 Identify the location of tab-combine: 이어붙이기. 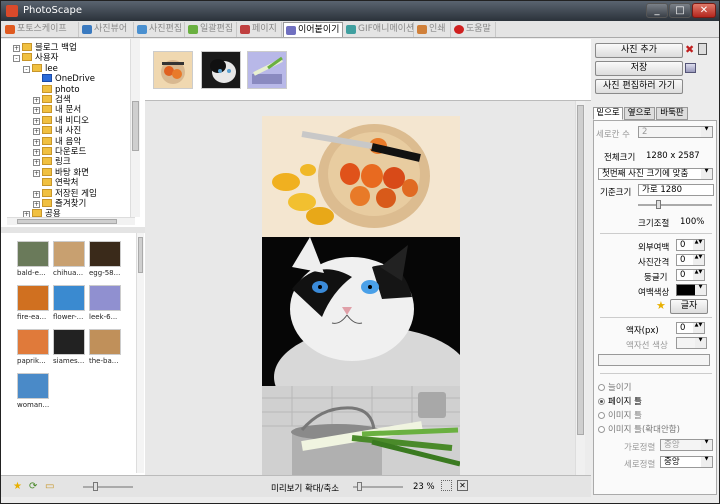
(313, 29).